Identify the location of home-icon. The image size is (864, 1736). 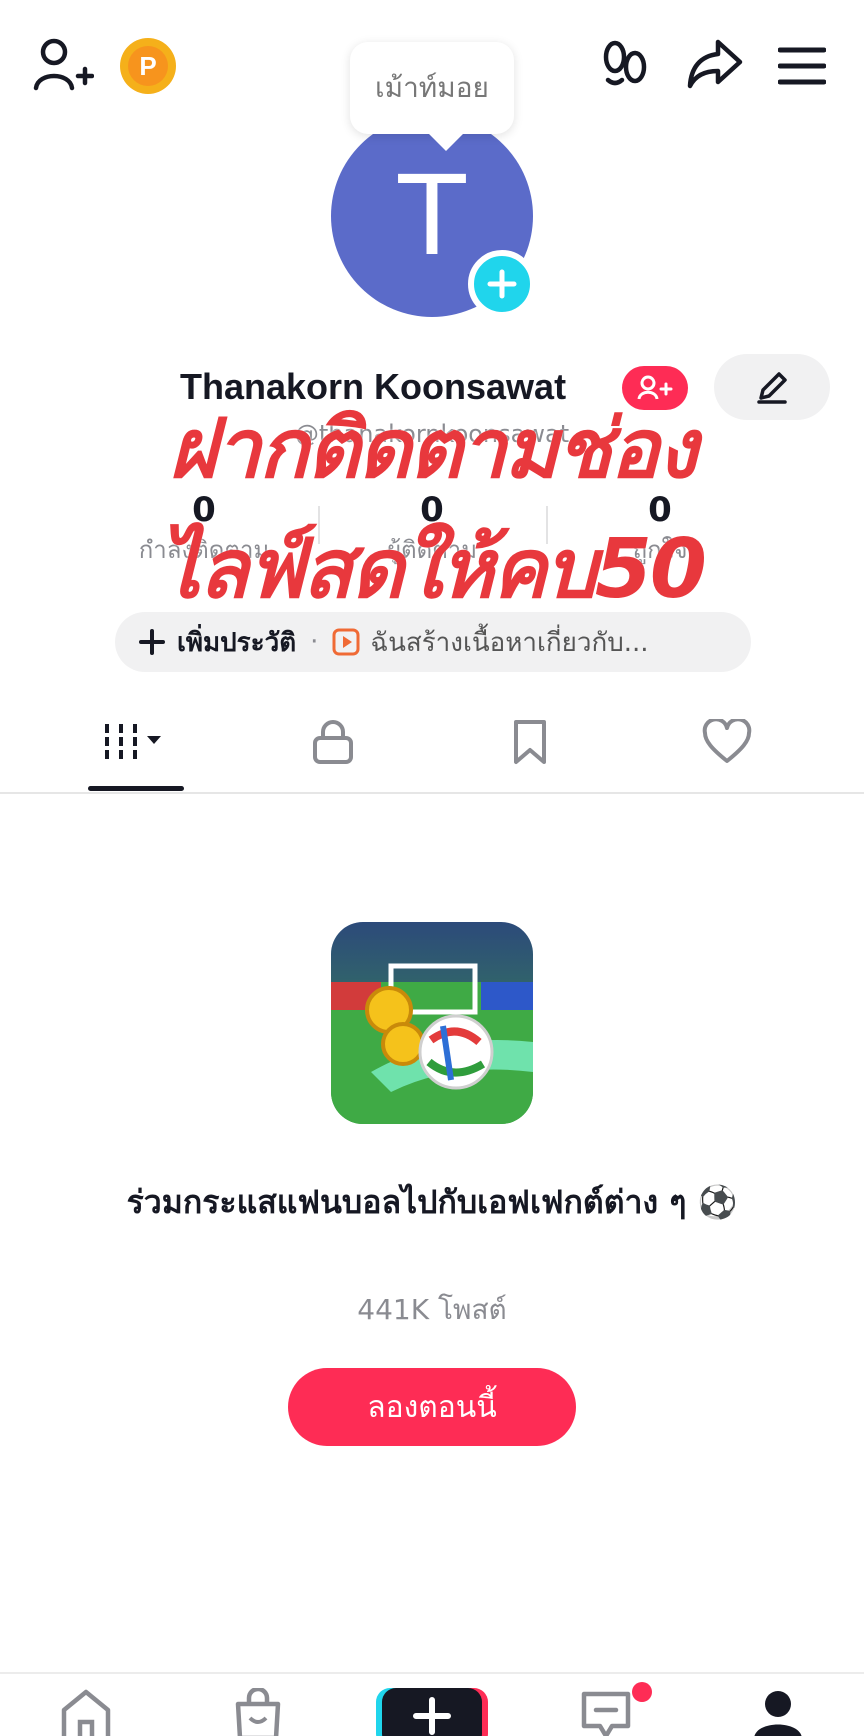
(86, 1712).